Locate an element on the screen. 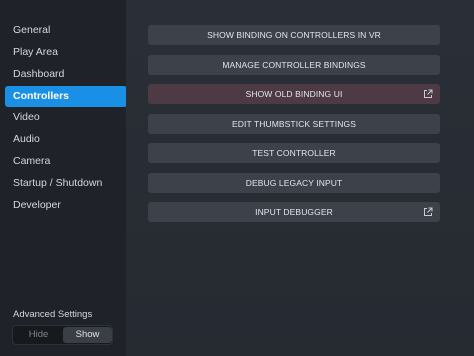 This screenshot has height=356, width=474. sidebar-item-controllers: Controllers is located at coordinates (66, 96).